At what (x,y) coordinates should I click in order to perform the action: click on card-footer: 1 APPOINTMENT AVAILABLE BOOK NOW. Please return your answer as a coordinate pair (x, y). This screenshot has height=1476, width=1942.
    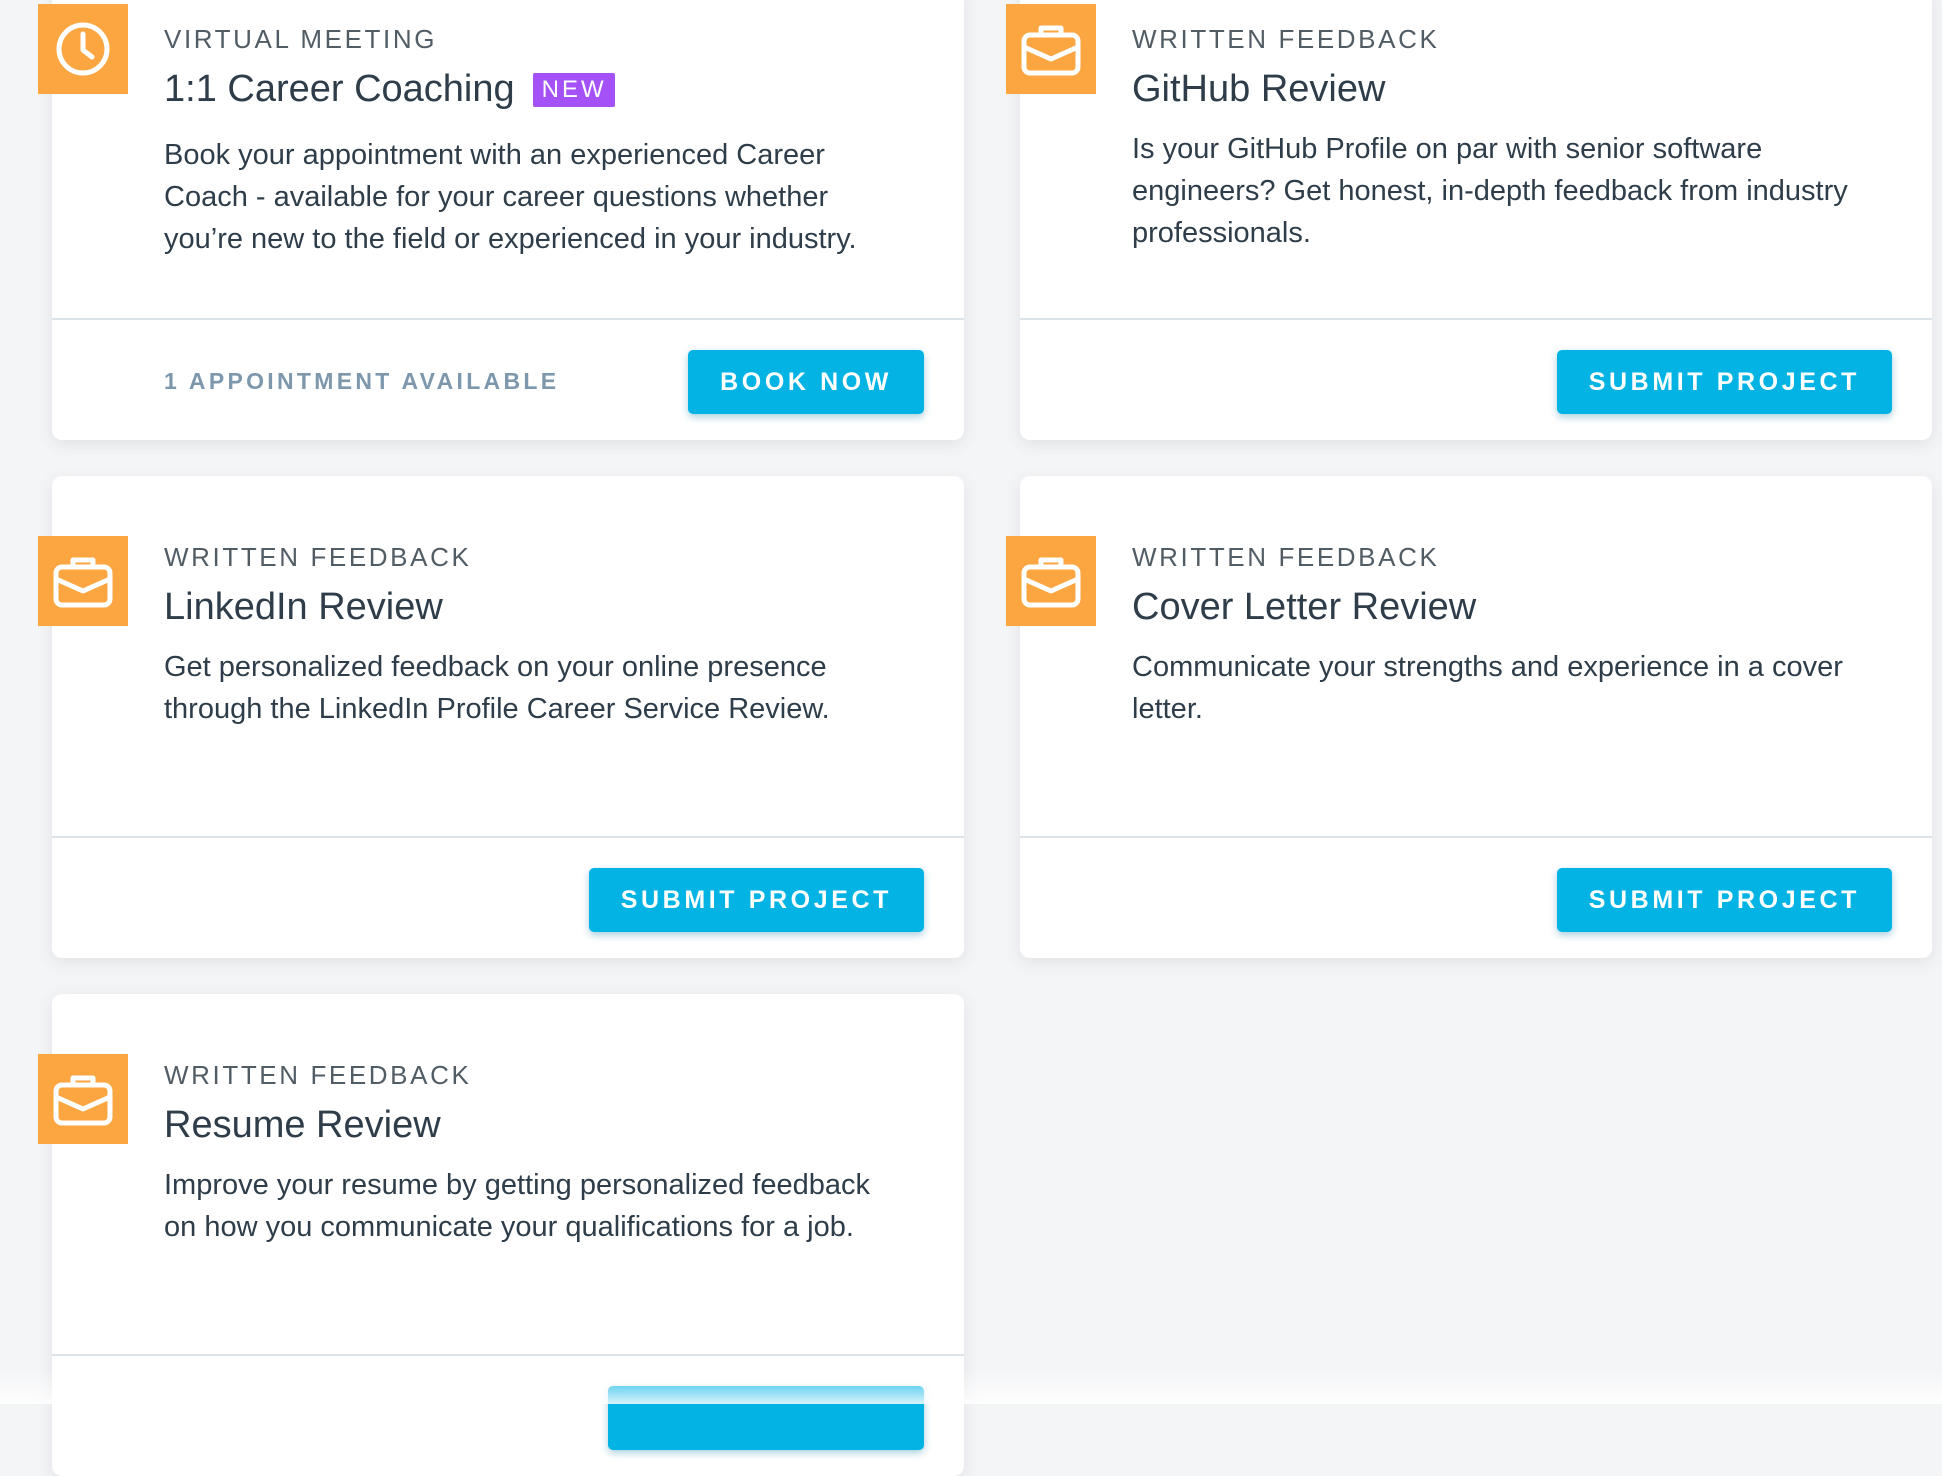
    Looking at the image, I should click on (508, 380).